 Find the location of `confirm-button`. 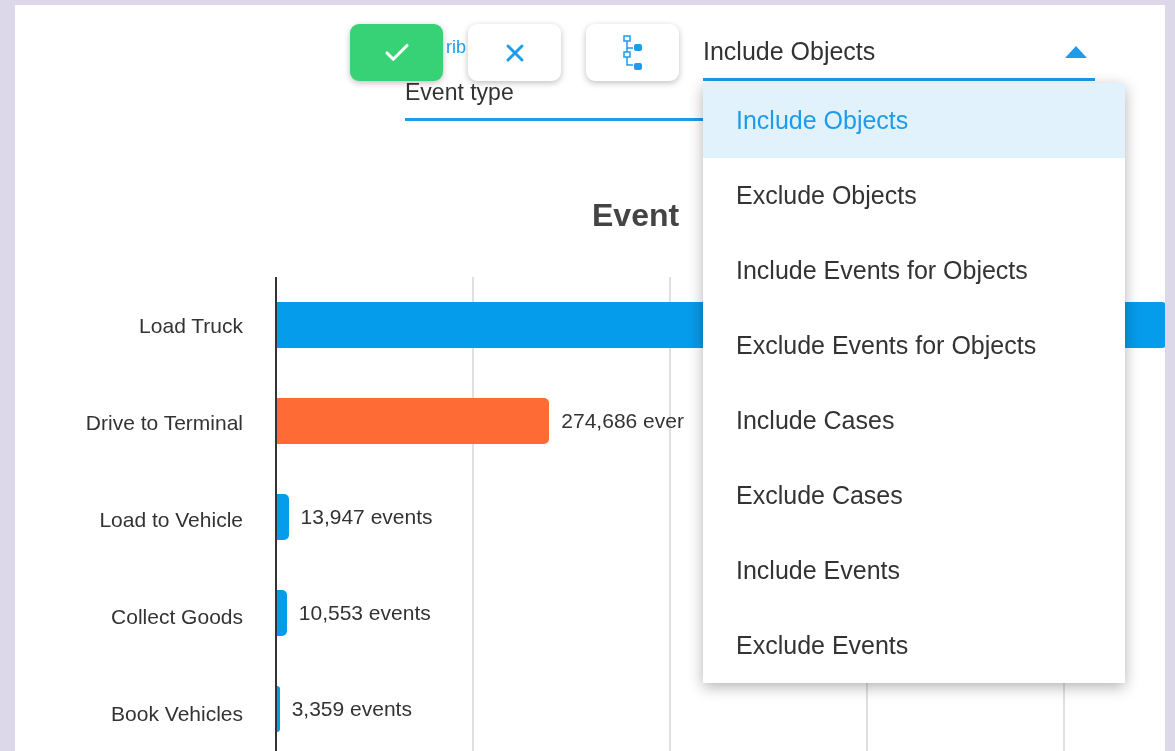

confirm-button is located at coordinates (396, 52).